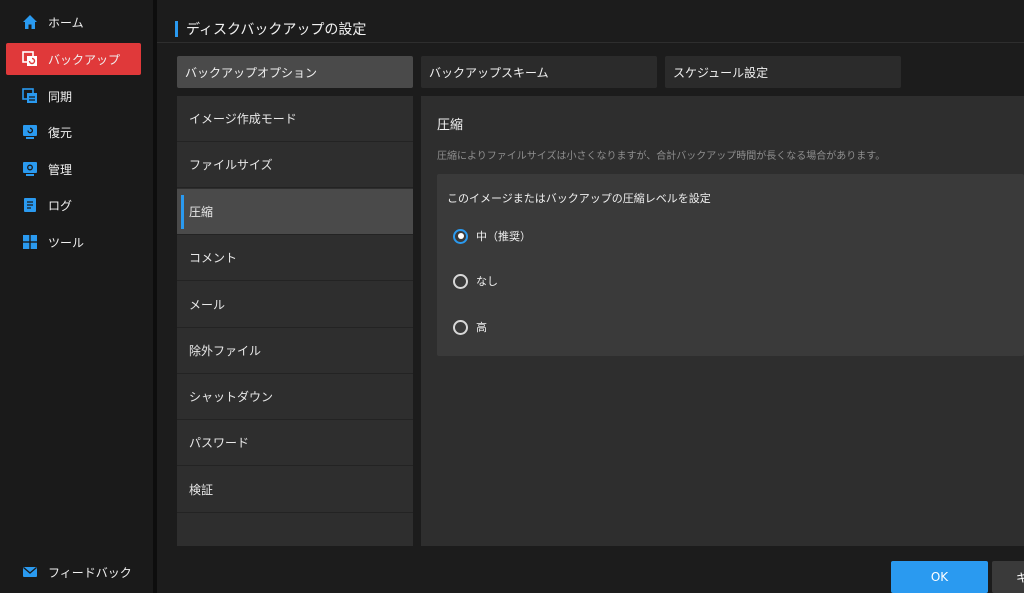  I want to click on tab-schedule: スケジュール設定, so click(783, 72).